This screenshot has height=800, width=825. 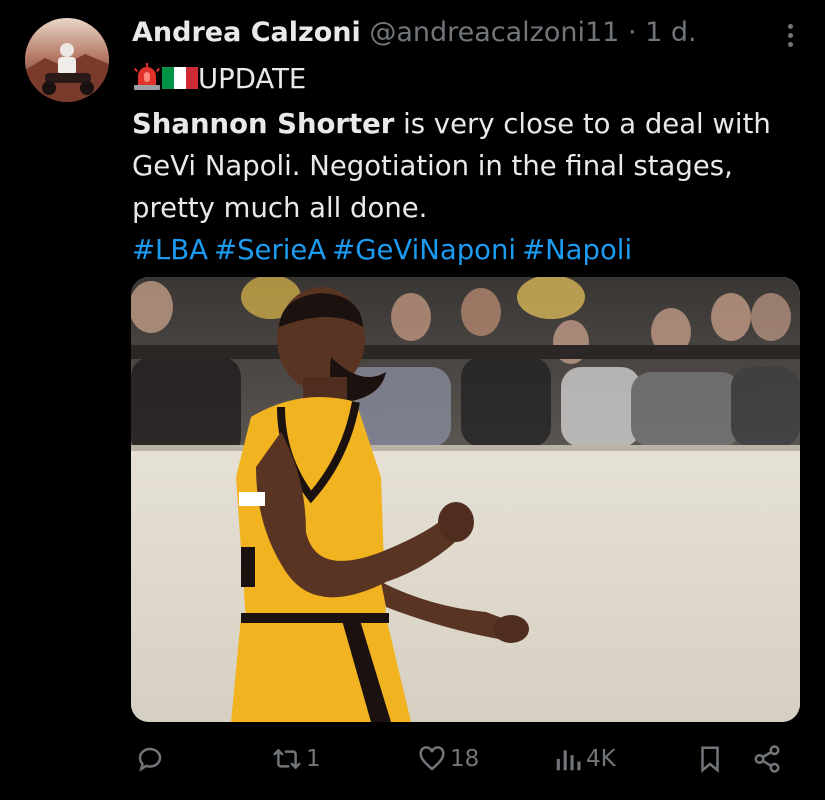 I want to click on bookmark-icon, so click(x=710, y=759).